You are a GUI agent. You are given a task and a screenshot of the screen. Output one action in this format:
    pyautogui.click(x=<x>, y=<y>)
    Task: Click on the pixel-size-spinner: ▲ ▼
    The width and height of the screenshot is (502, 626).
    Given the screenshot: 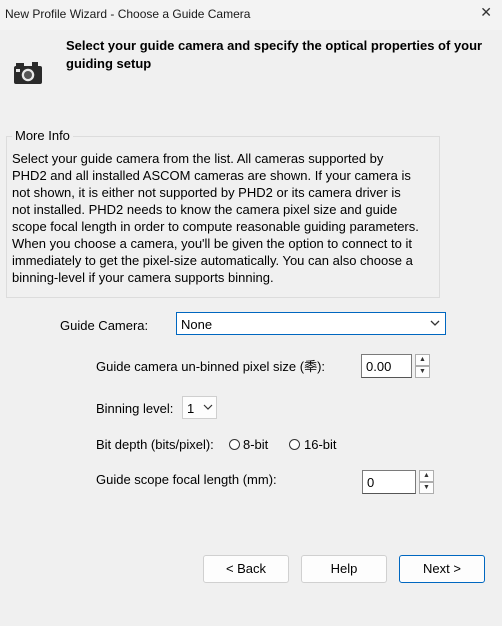 What is the action you would take?
    pyautogui.click(x=422, y=366)
    